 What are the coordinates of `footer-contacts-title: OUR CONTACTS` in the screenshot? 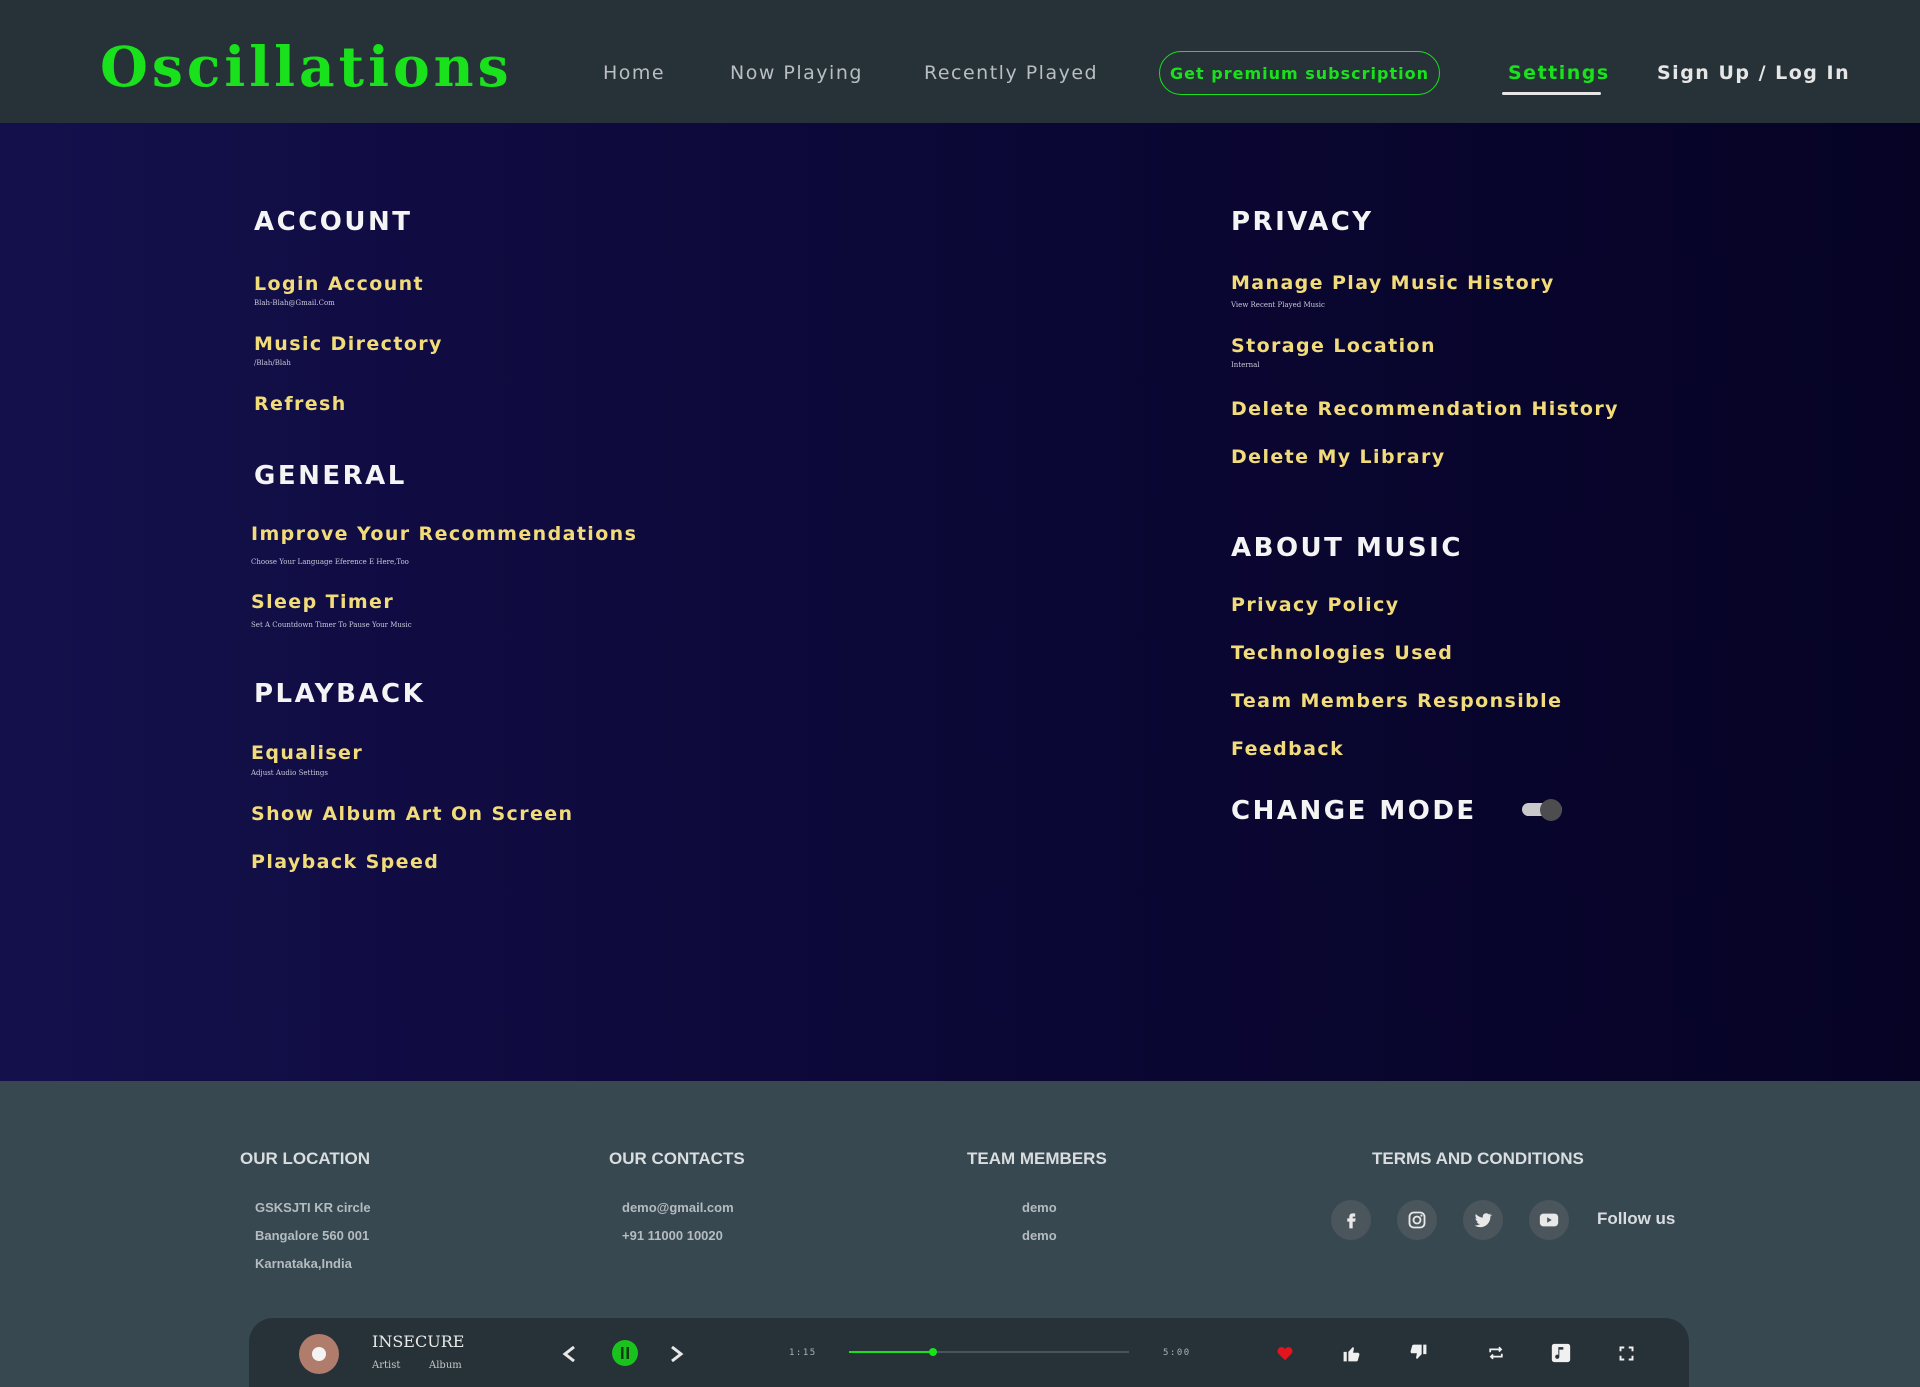 It's located at (677, 1158).